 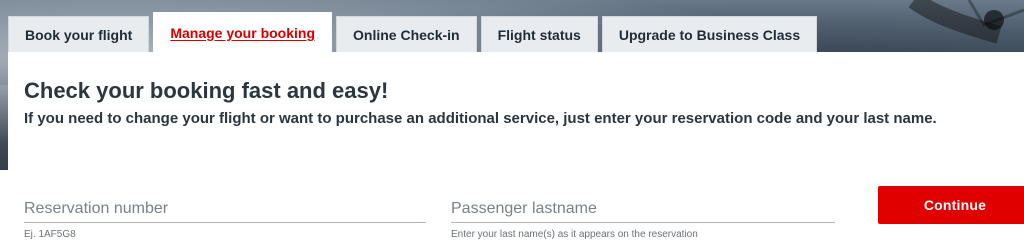 What do you see at coordinates (406, 34) in the screenshot?
I see `tab-online-check-in: Online Check-in` at bounding box center [406, 34].